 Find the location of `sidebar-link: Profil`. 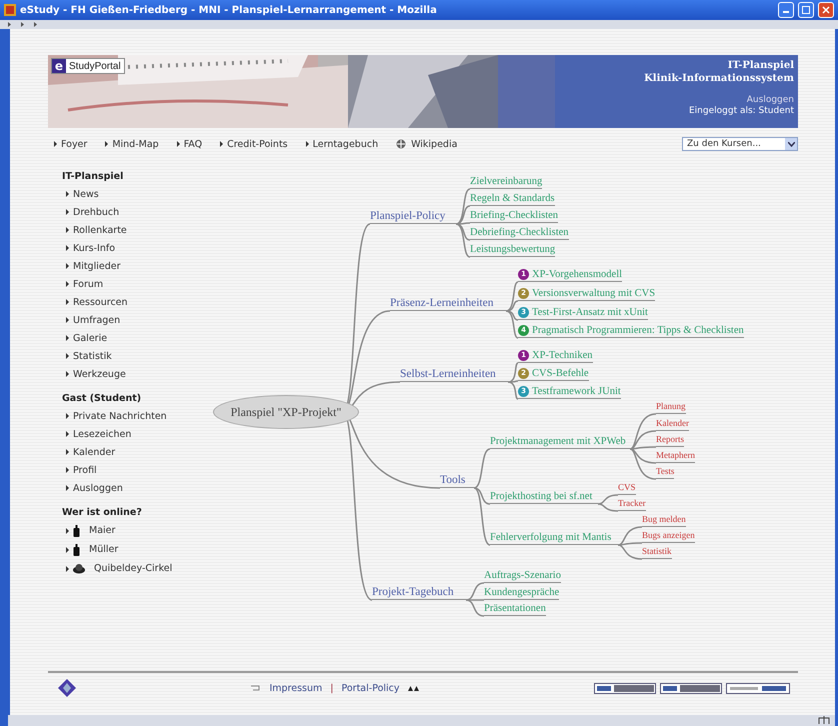

sidebar-link: Profil is located at coordinates (131, 470).